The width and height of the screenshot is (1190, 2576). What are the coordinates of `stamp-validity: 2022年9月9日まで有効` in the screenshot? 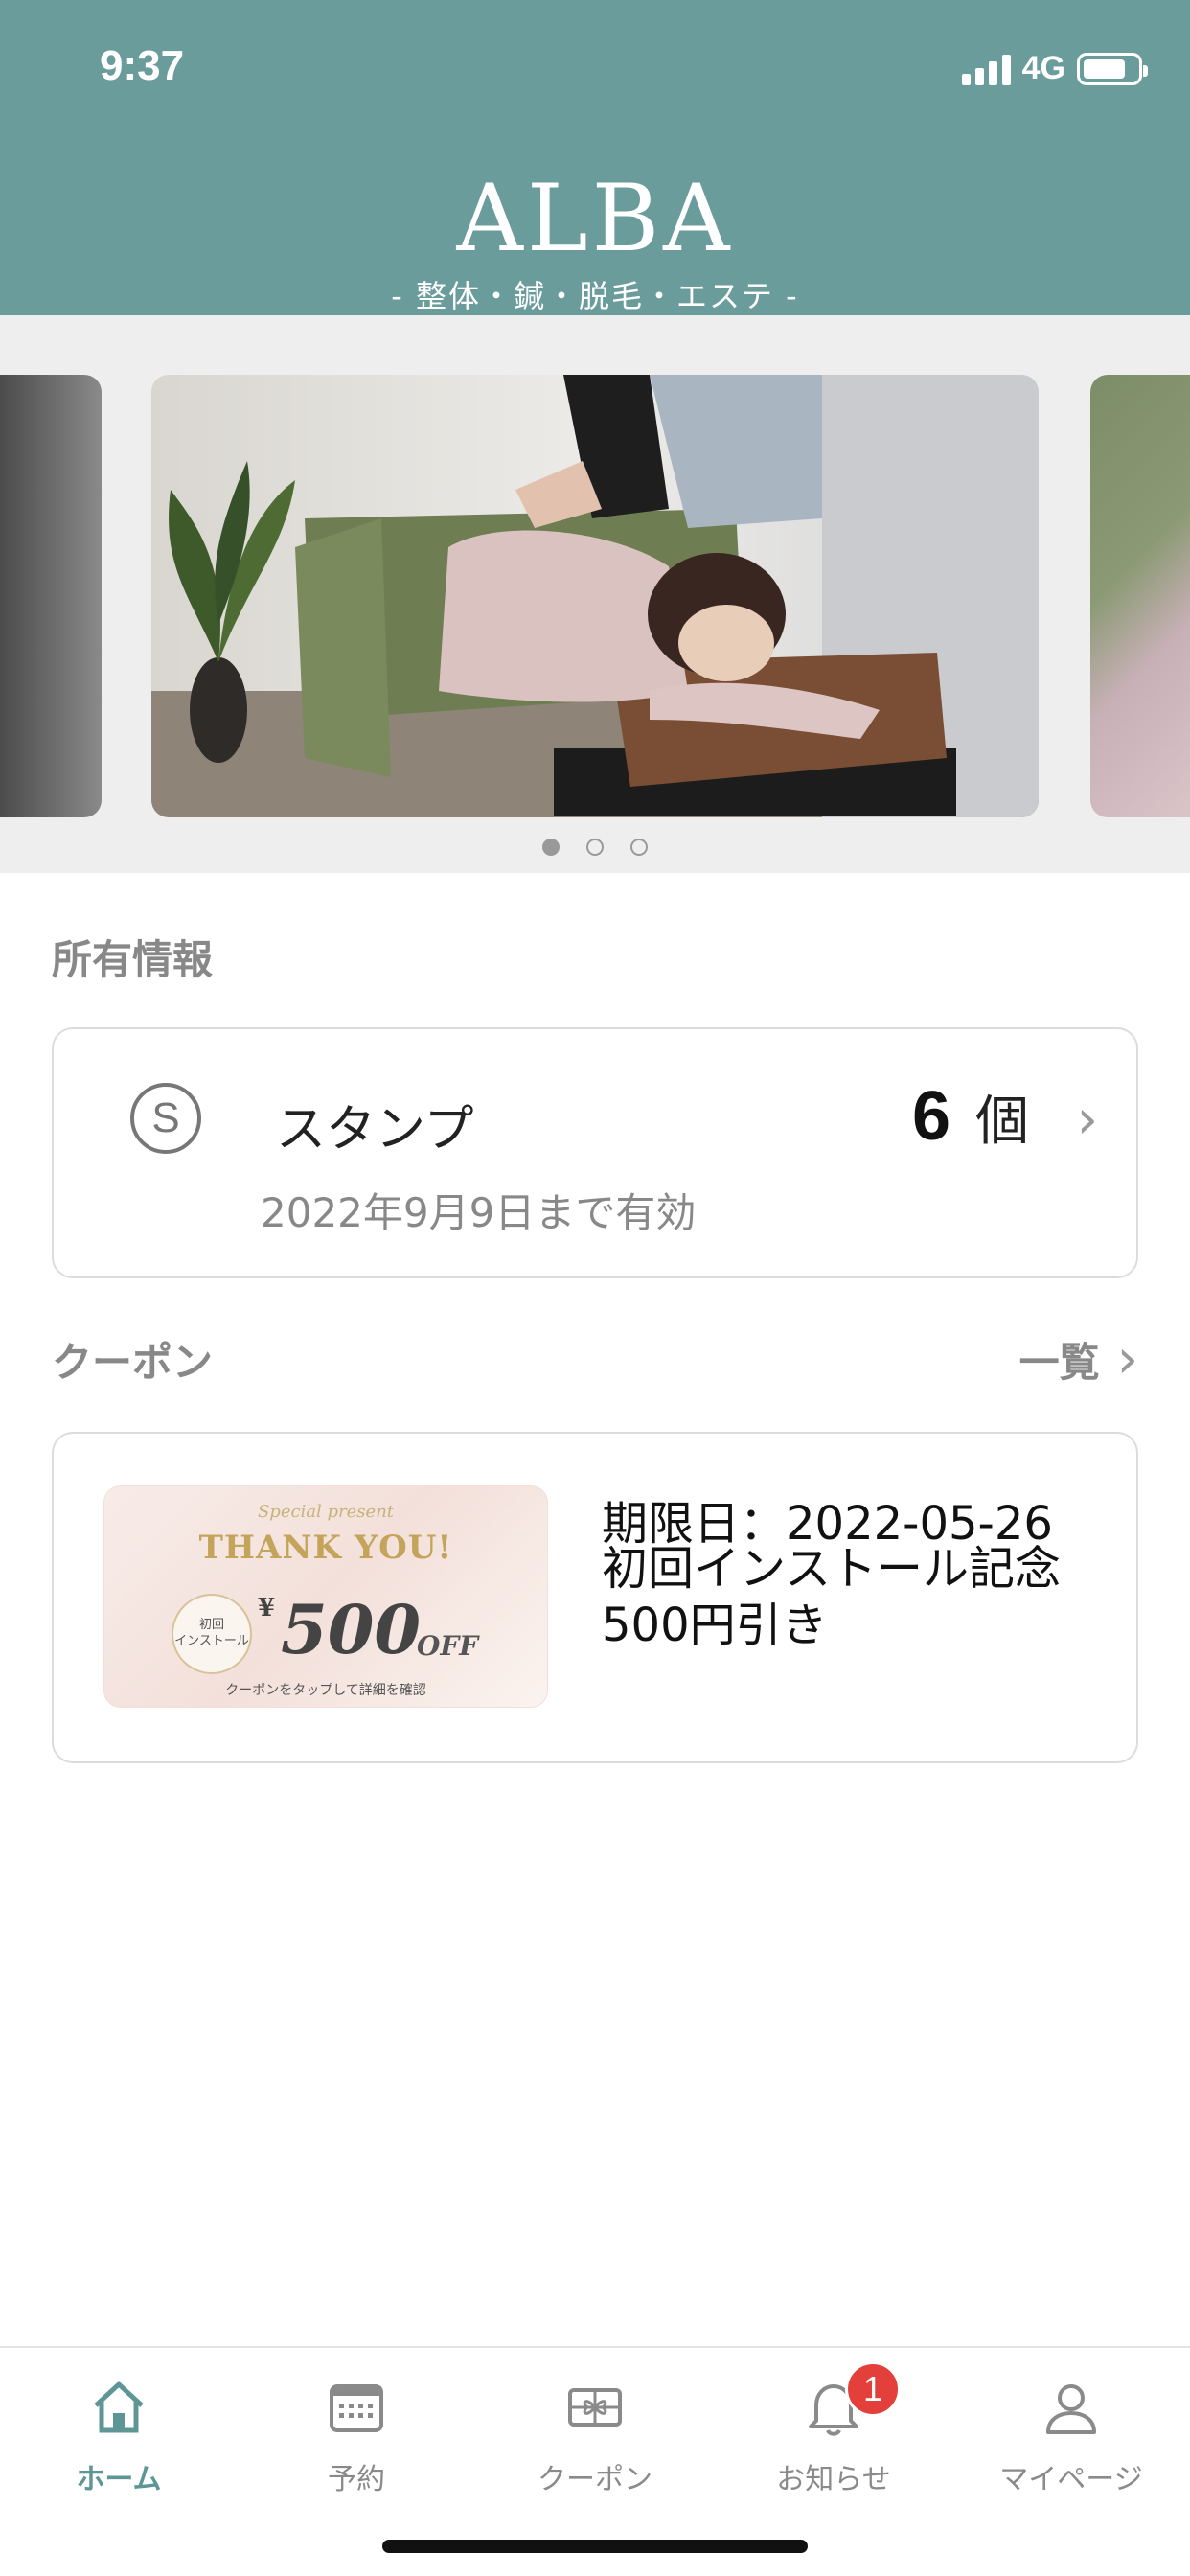 It's located at (479, 1212).